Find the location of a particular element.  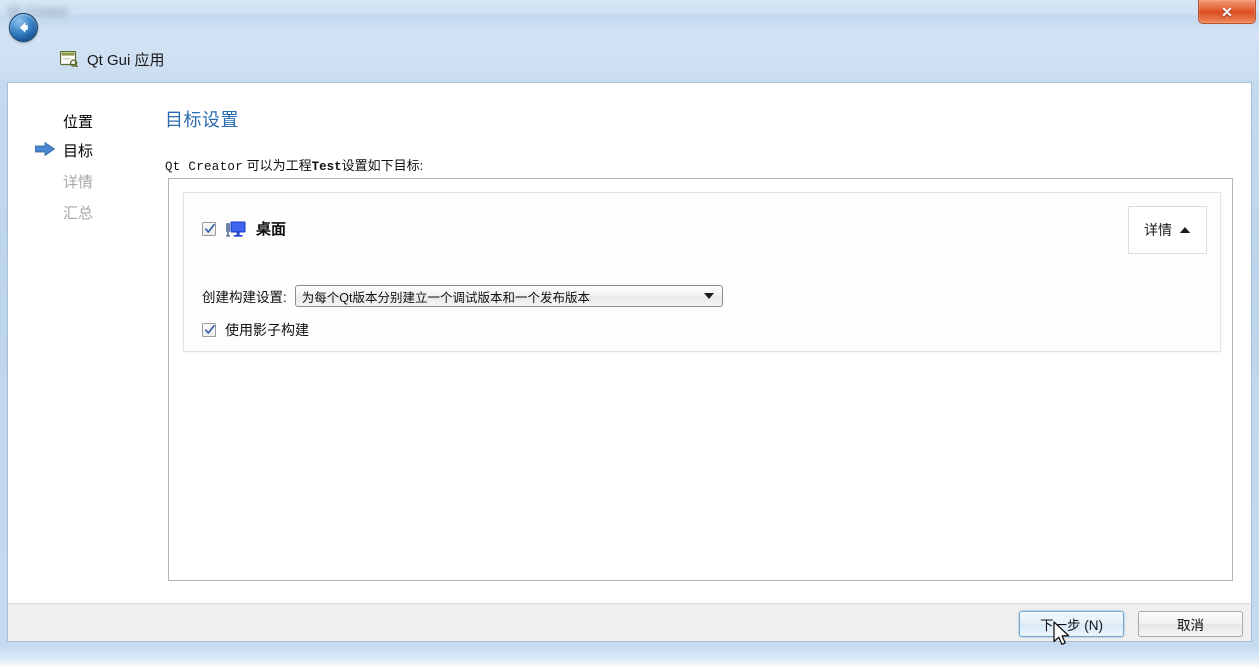

wizard-header is located at coordinates (629, 55).